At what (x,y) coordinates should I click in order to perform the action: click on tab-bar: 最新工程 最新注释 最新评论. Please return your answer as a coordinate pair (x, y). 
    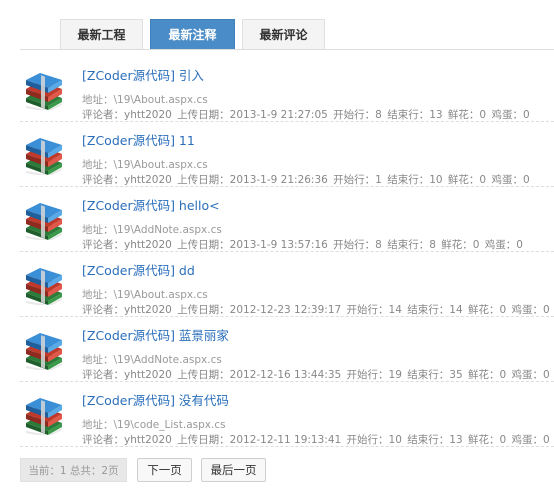
    Looking at the image, I should click on (277, 25).